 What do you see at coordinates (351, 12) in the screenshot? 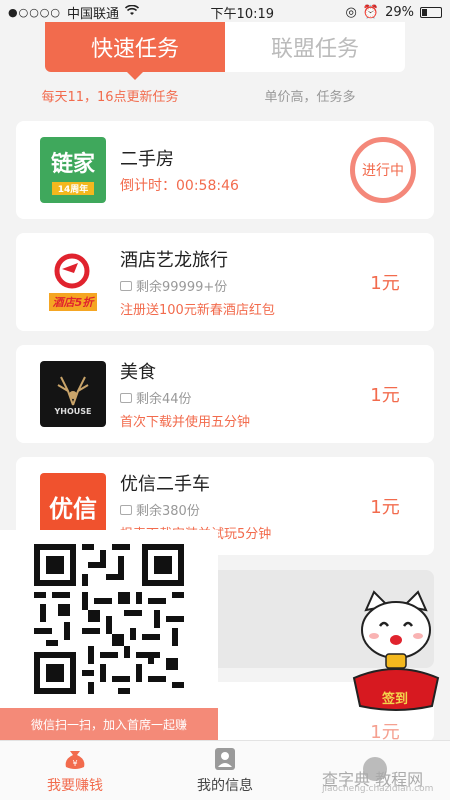
I see `lock-icon: ◎` at bounding box center [351, 12].